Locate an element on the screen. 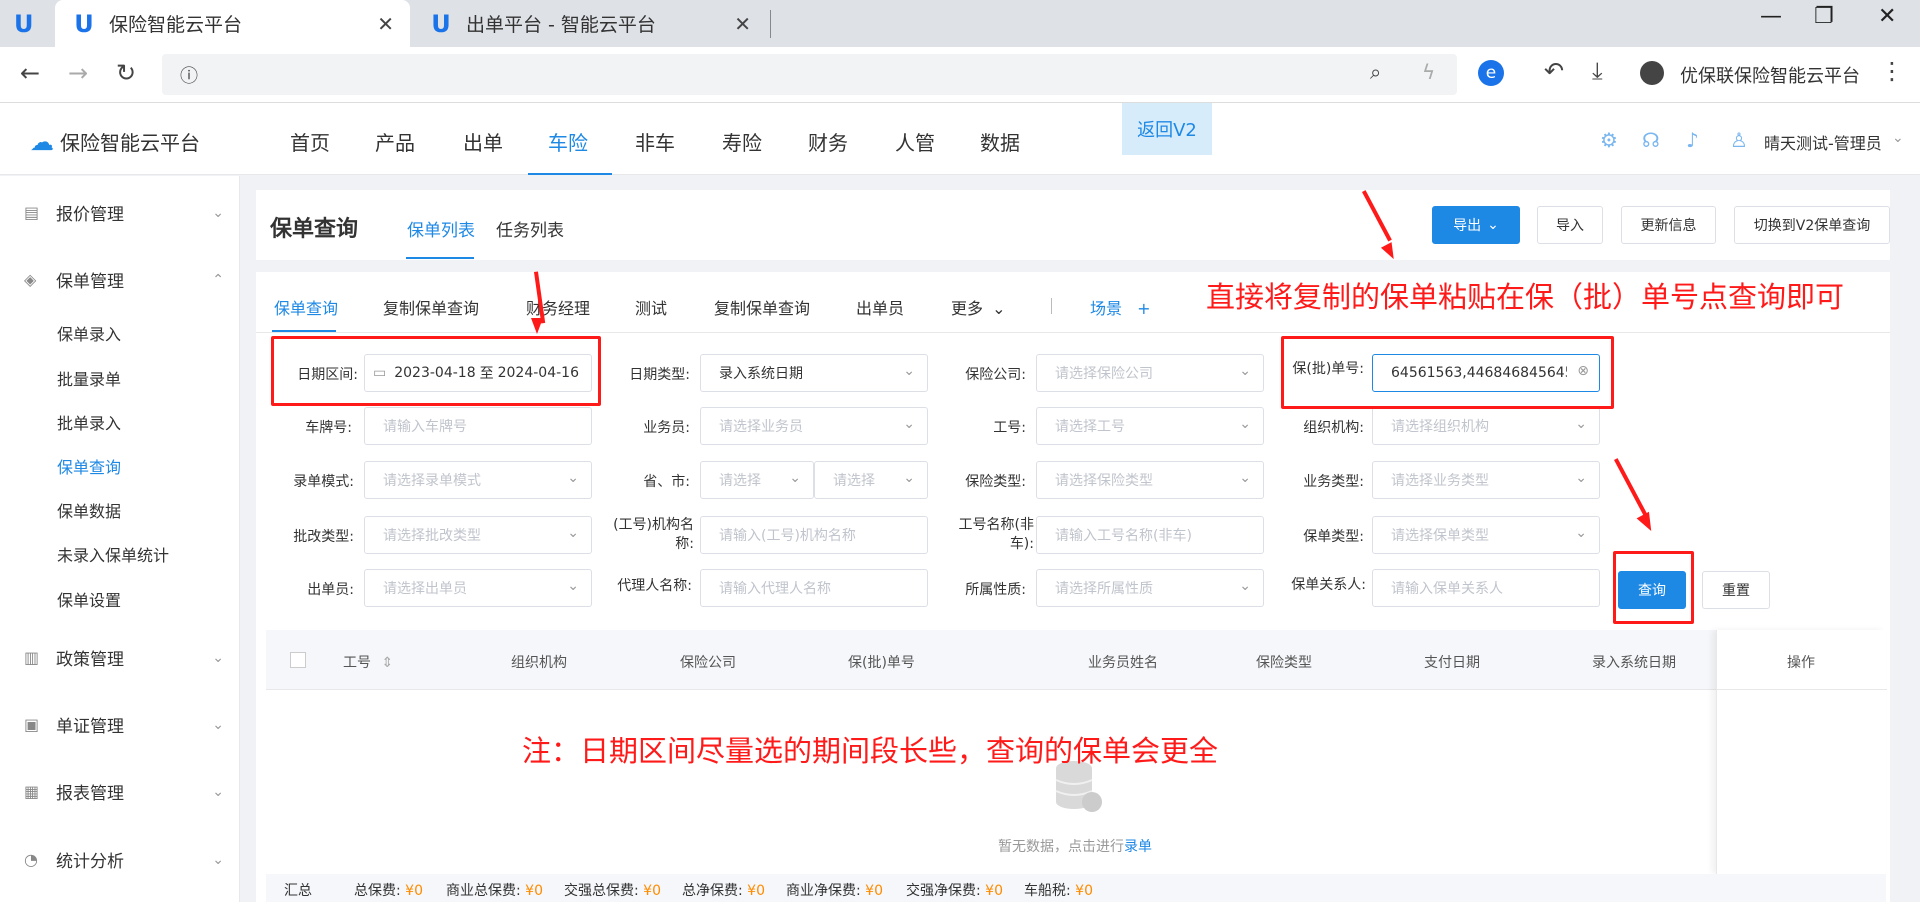 Image resolution: width=1920 pixels, height=902 pixels. ie-mode-icon: e is located at coordinates (1491, 73).